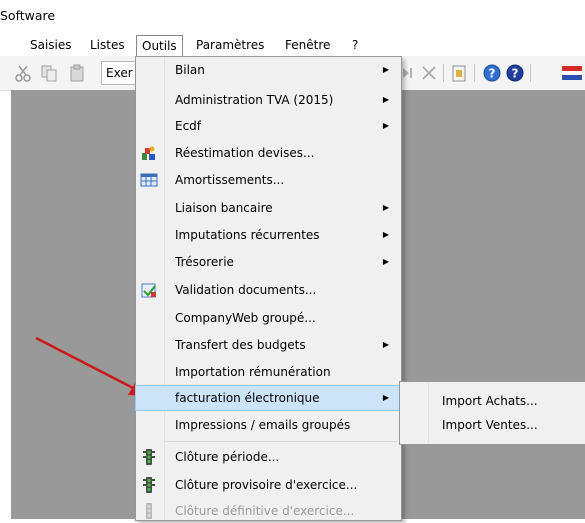 The image size is (585, 523). What do you see at coordinates (253, 372) in the screenshot?
I see `menu-item-label: Importation rémunération` at bounding box center [253, 372].